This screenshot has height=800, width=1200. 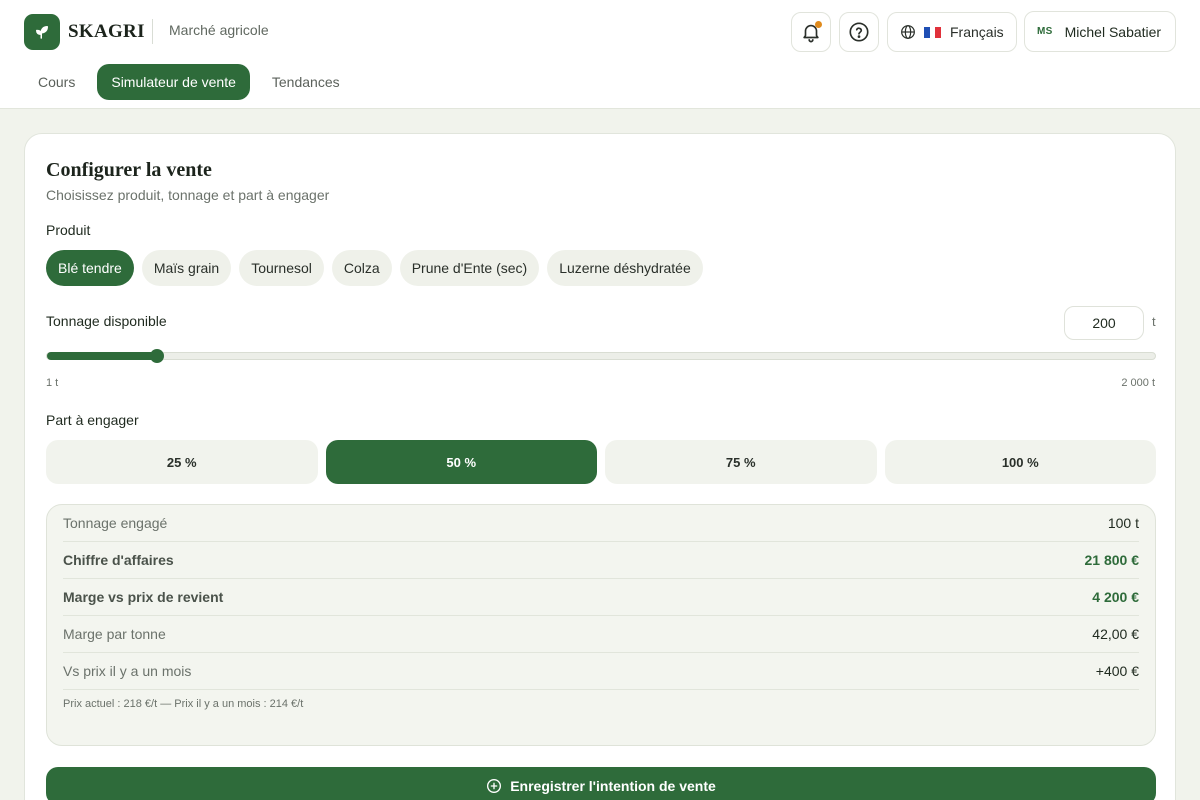 I want to click on product-chip-mais-grain: Maïs grain, so click(x=186, y=268).